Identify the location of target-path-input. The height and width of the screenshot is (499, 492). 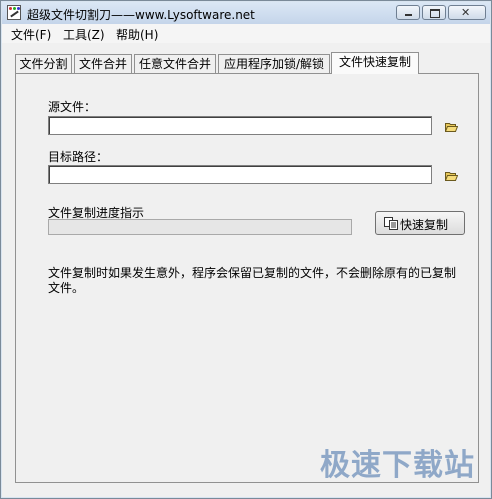
(240, 174).